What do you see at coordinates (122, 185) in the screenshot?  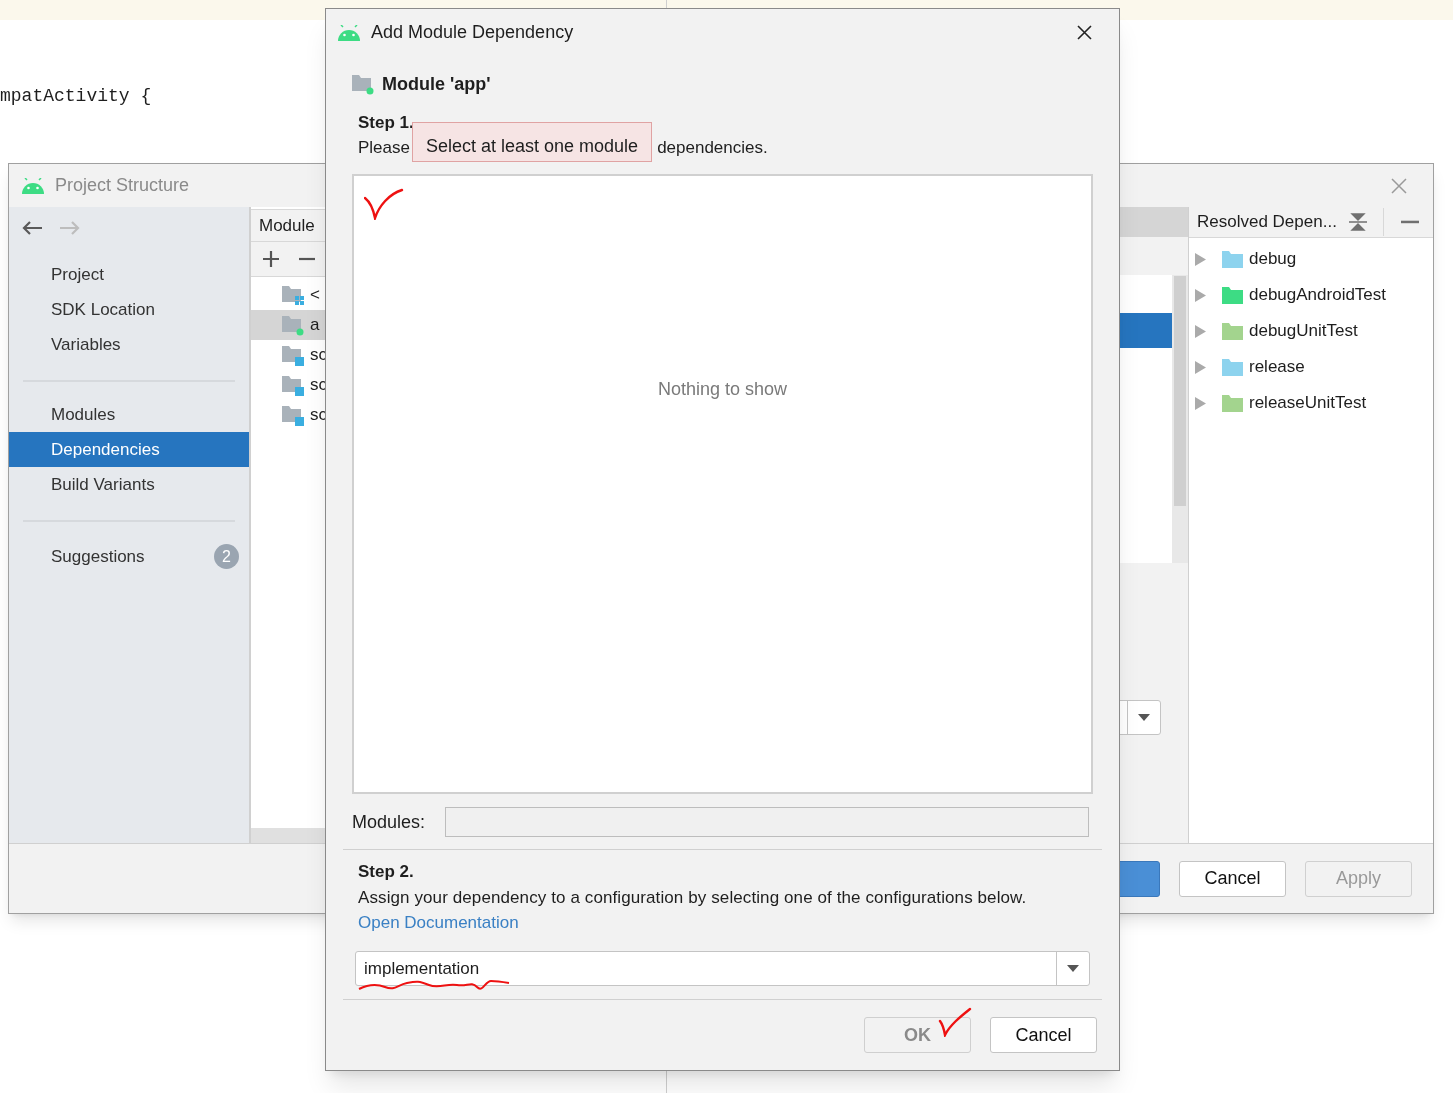 I see `window-title: Project Structure` at bounding box center [122, 185].